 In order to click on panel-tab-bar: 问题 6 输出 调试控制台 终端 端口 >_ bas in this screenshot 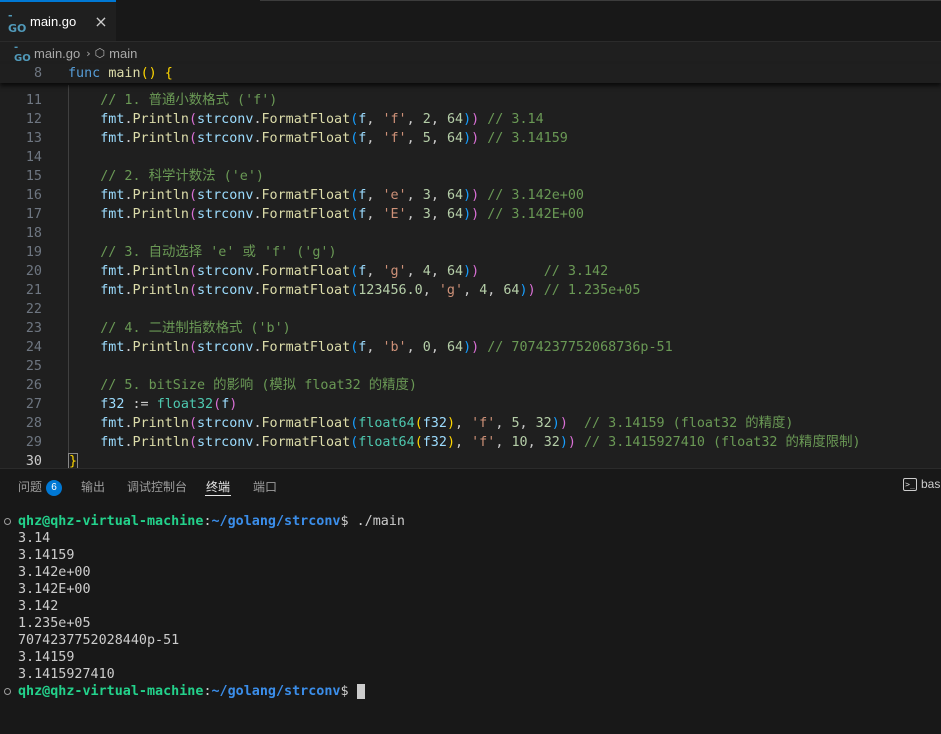, I will do `click(470, 485)`.